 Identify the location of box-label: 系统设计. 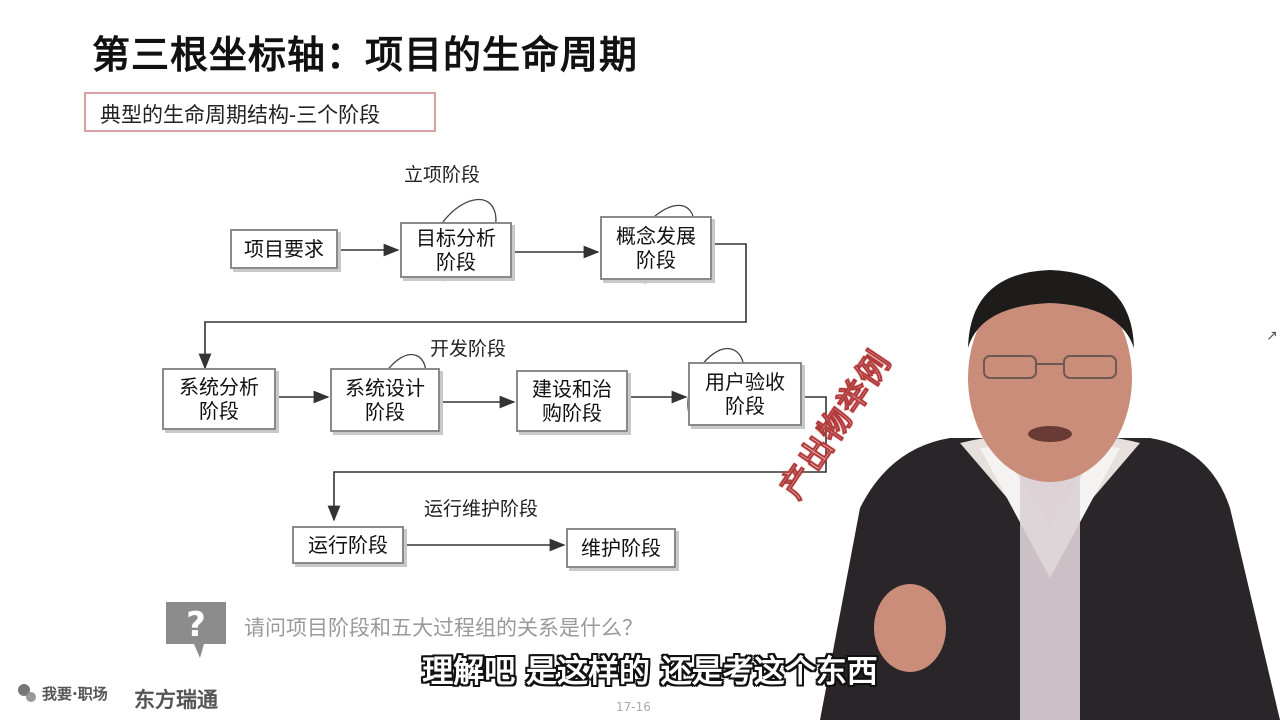
(385, 388).